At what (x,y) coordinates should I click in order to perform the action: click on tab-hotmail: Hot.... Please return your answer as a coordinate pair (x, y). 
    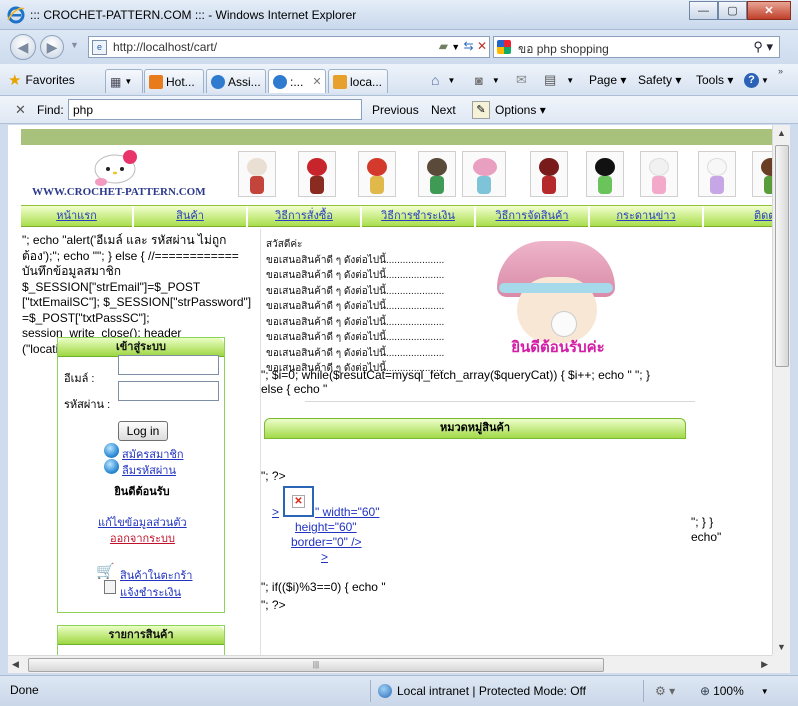
    Looking at the image, I should click on (174, 81).